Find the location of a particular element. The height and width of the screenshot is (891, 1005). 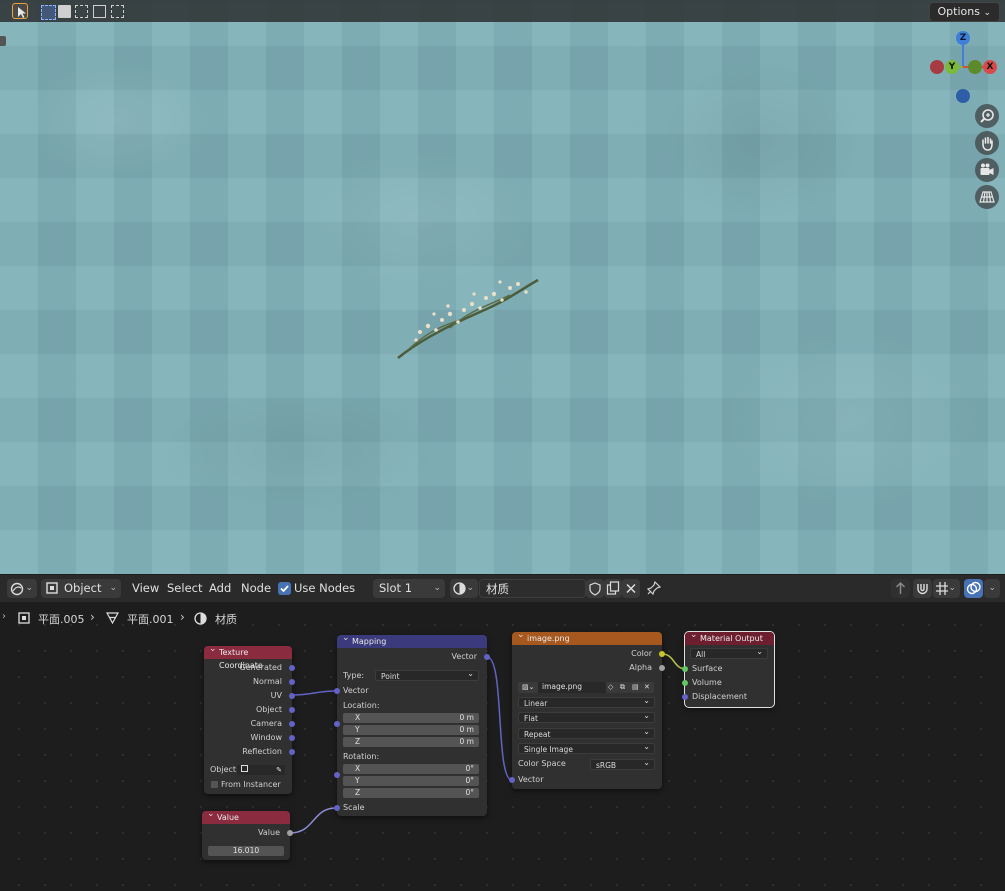

use-nodes-label: Use Nodes is located at coordinates (324, 588).